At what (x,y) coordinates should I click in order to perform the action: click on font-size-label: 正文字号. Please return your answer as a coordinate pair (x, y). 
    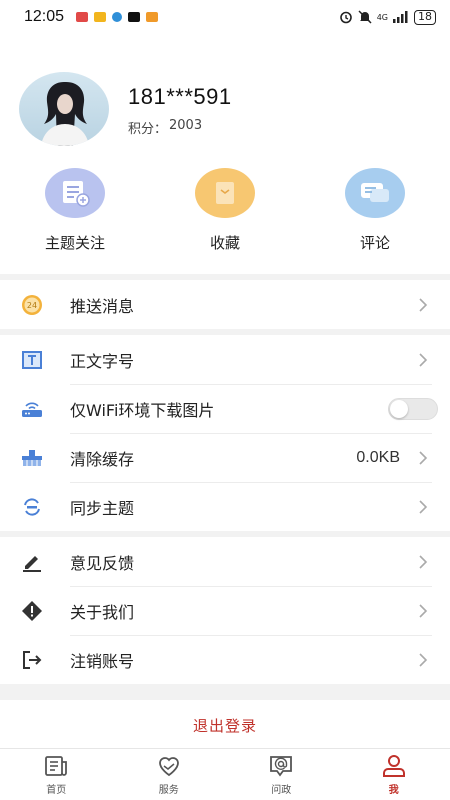
    Looking at the image, I should click on (102, 361).